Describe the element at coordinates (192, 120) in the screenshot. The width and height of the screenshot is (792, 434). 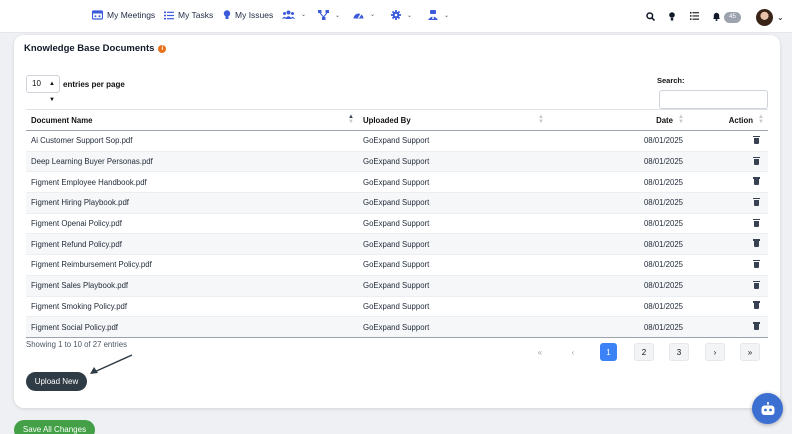
I see `header-document-name: Document Name ▲ ▼` at that location.